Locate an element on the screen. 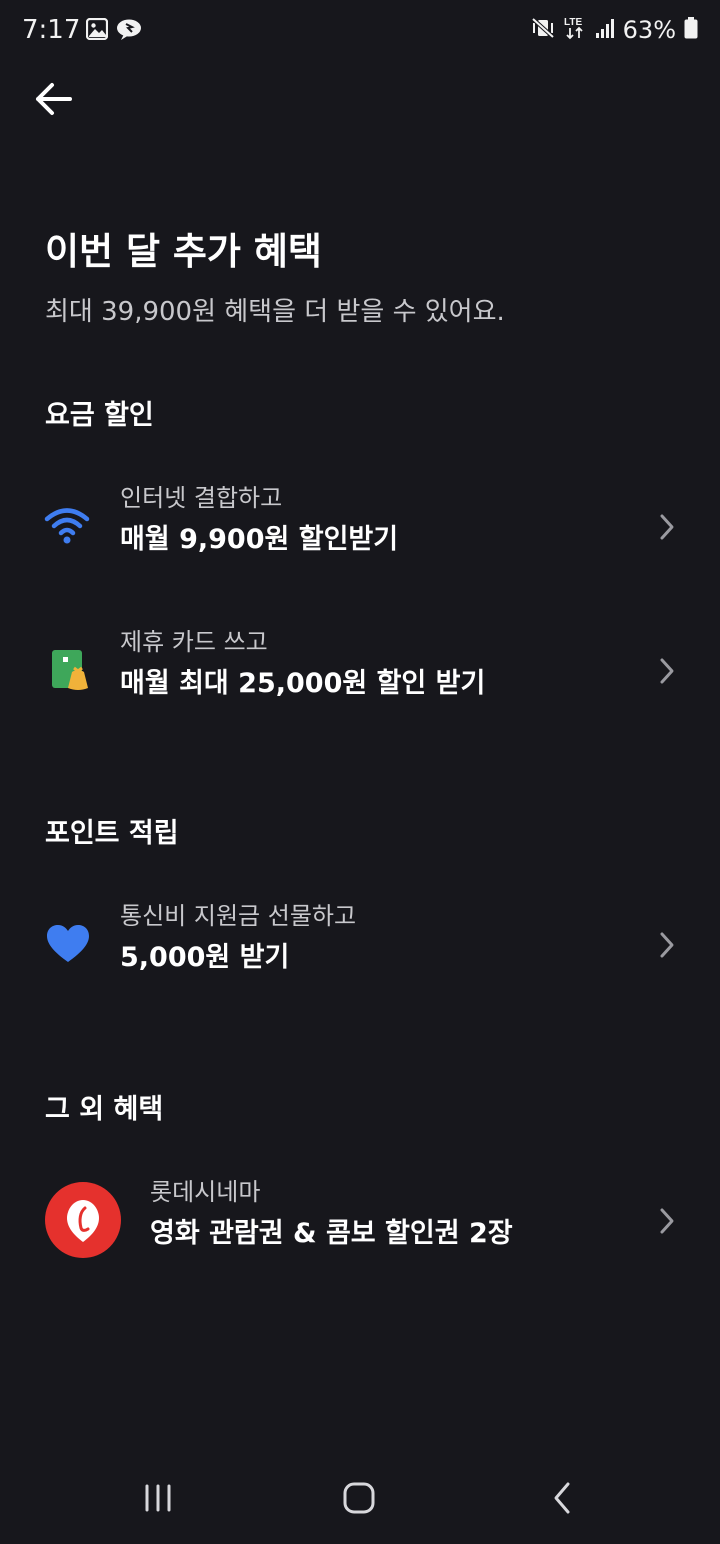 The image size is (720, 1544). nav-back-button is located at coordinates (562, 1500).